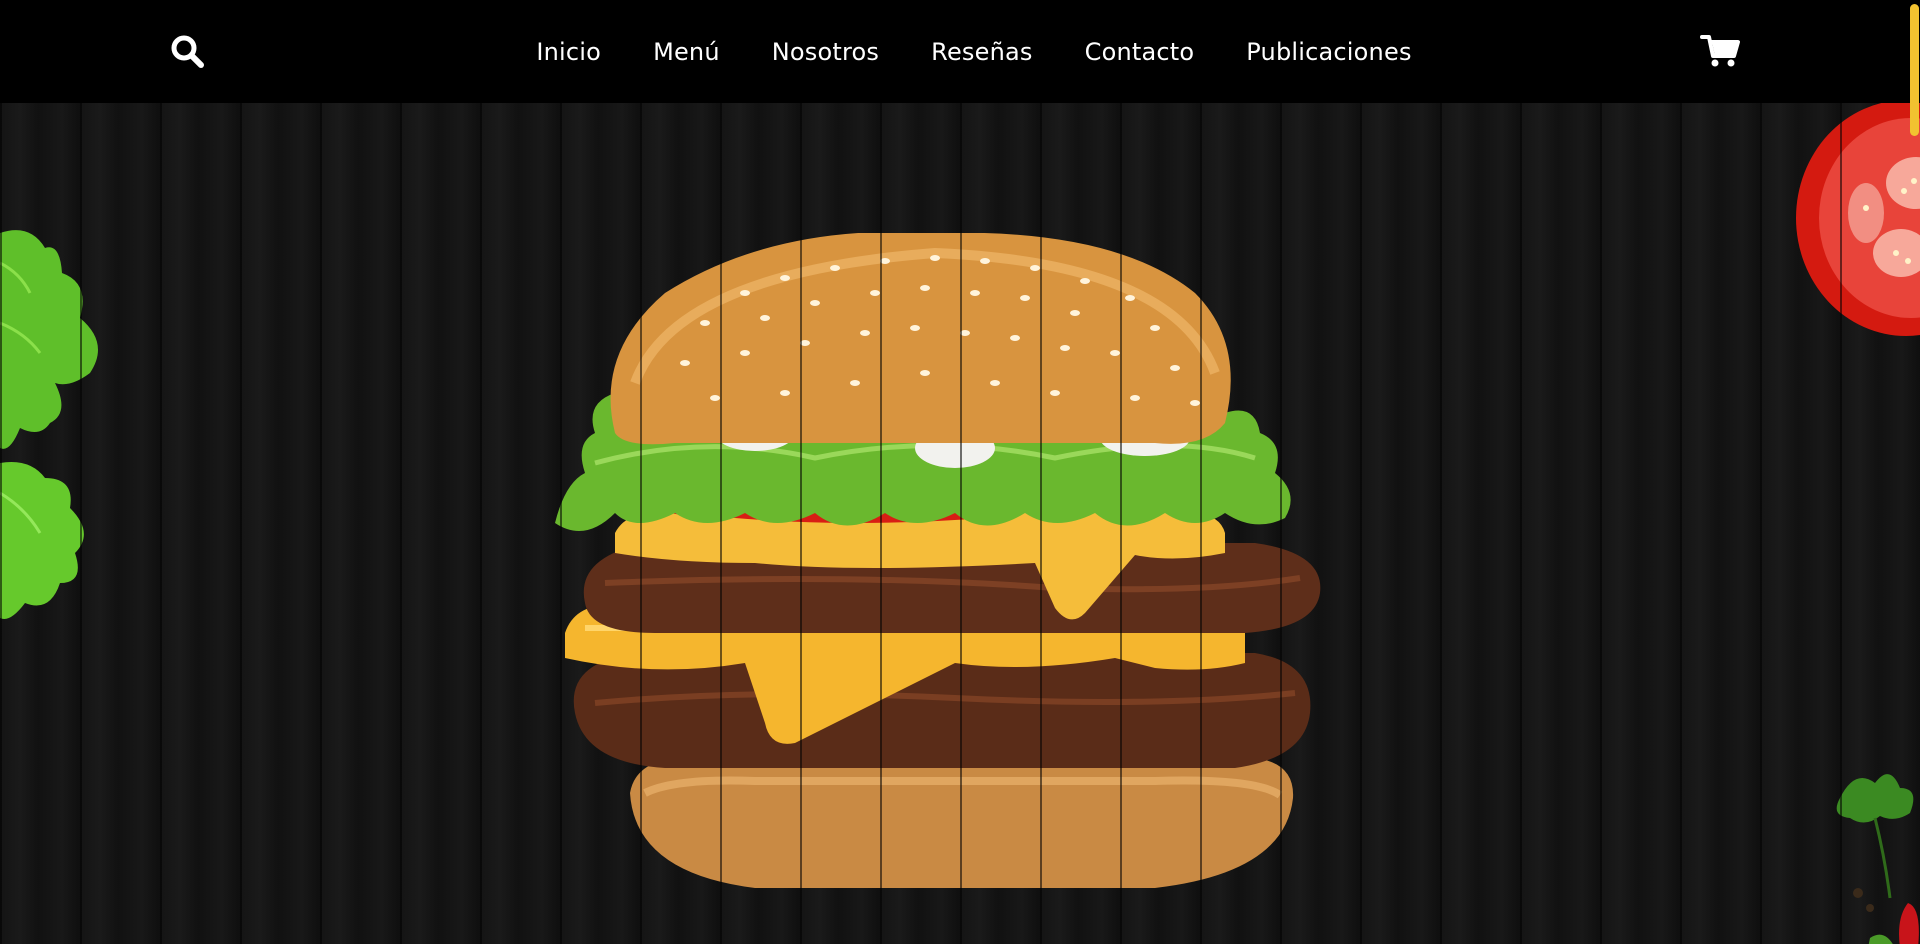  Describe the element at coordinates (1858, 219) in the screenshot. I see `tomato-slice-decoration` at that location.